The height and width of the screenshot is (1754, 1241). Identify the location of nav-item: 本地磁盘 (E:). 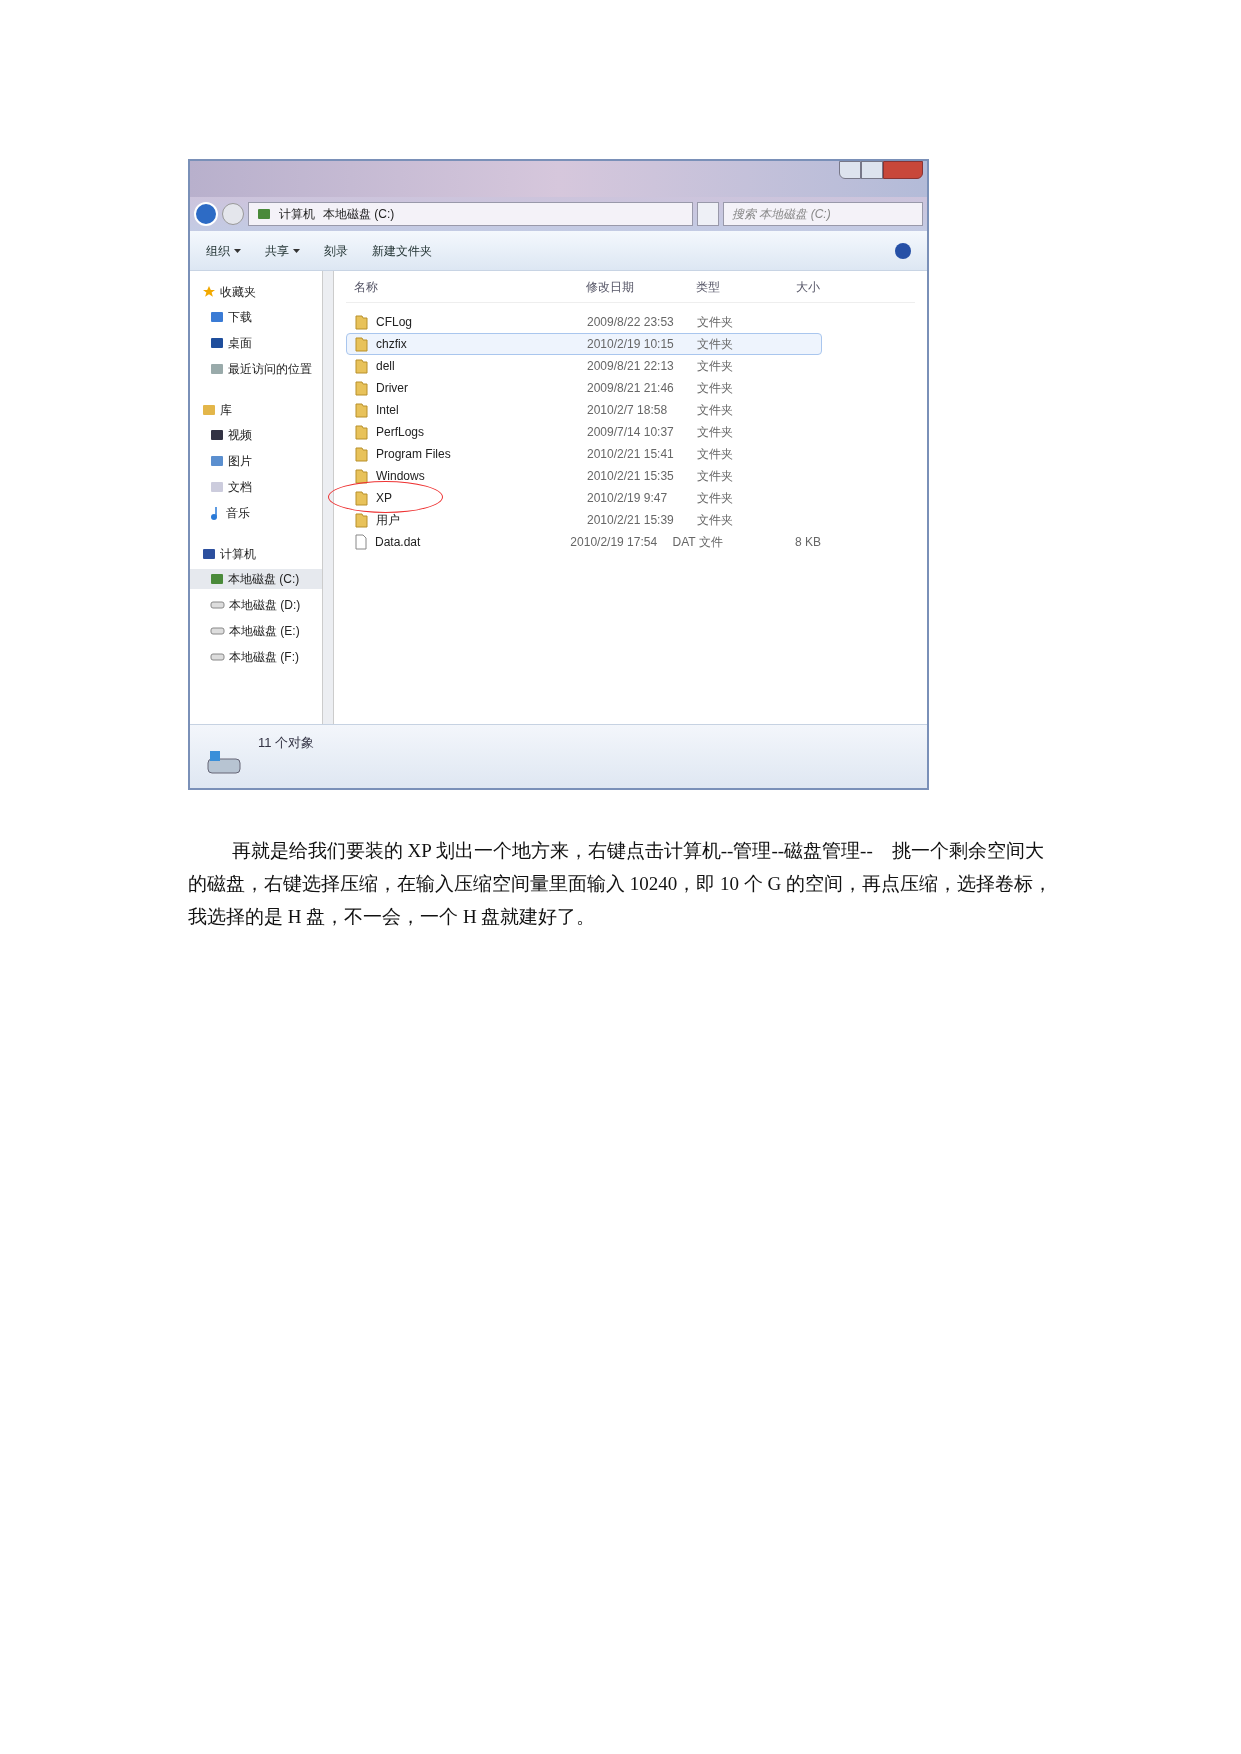
(256, 631).